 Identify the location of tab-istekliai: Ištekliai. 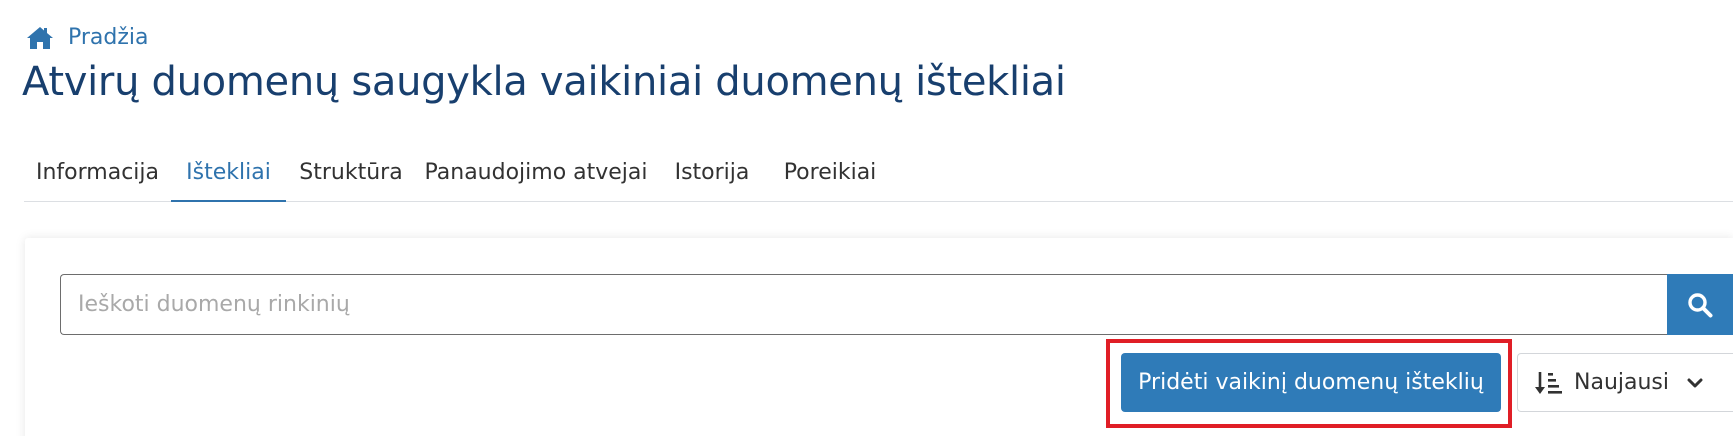
(228, 175).